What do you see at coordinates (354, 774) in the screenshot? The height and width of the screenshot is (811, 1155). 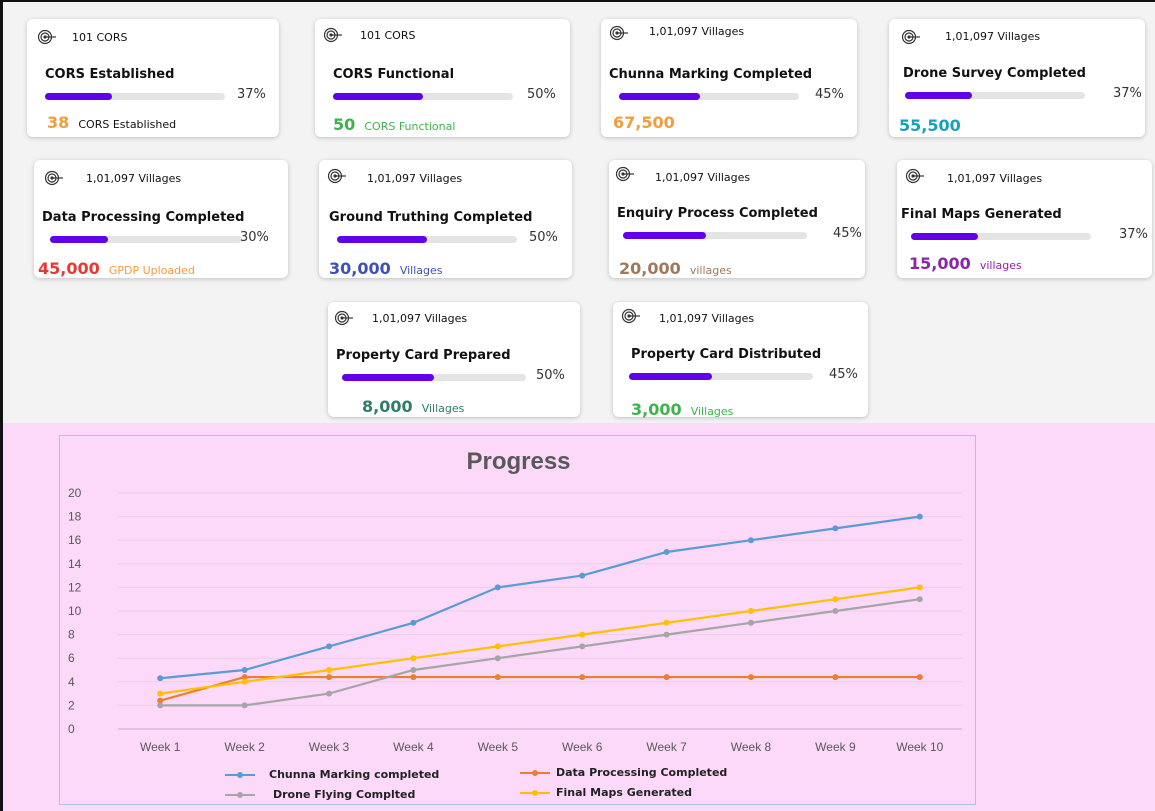 I see `legend-label: Chunna Marking completed` at bounding box center [354, 774].